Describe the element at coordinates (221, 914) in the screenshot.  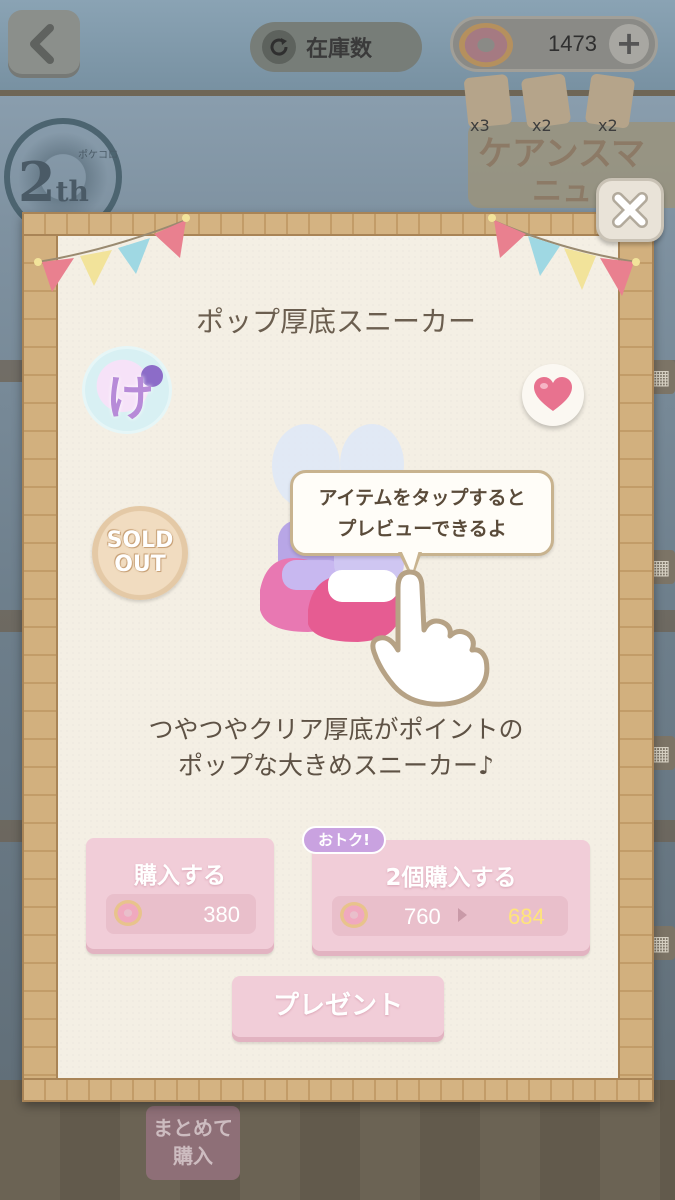
I see `buy-one-price: 380` at that location.